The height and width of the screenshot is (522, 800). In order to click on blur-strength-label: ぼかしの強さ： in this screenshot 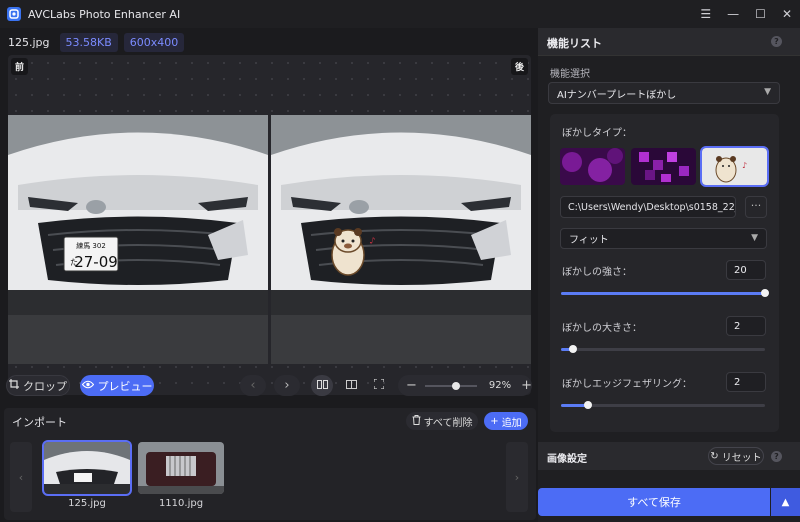, I will do `click(597, 272)`.